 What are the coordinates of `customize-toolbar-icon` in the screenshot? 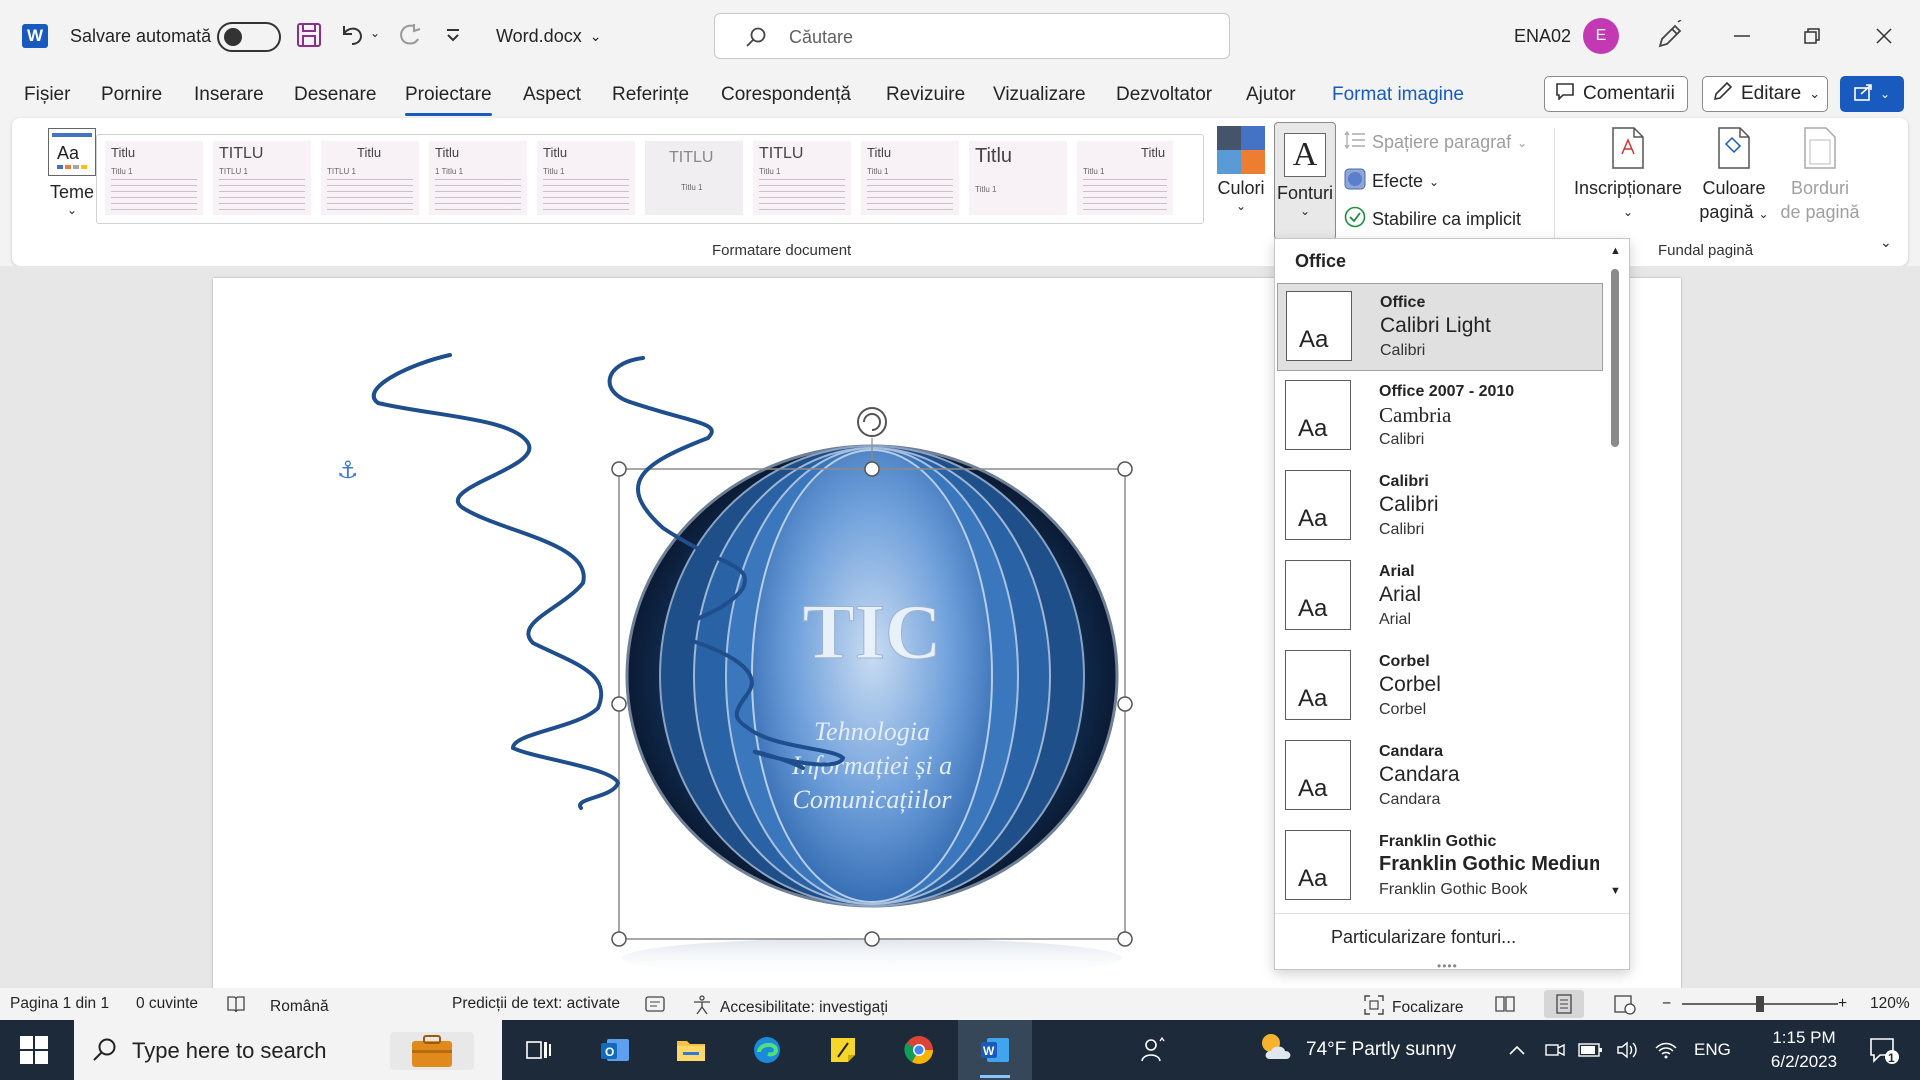 It's located at (453, 35).